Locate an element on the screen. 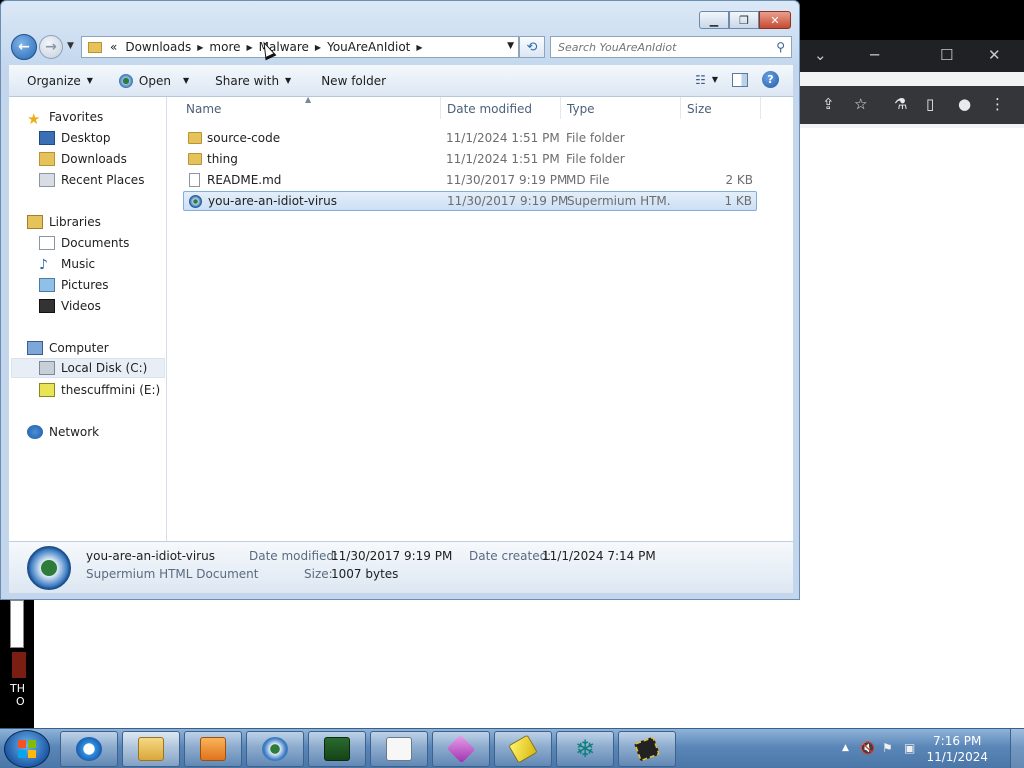 The image size is (1024, 768). libraries-icon is located at coordinates (35, 222).